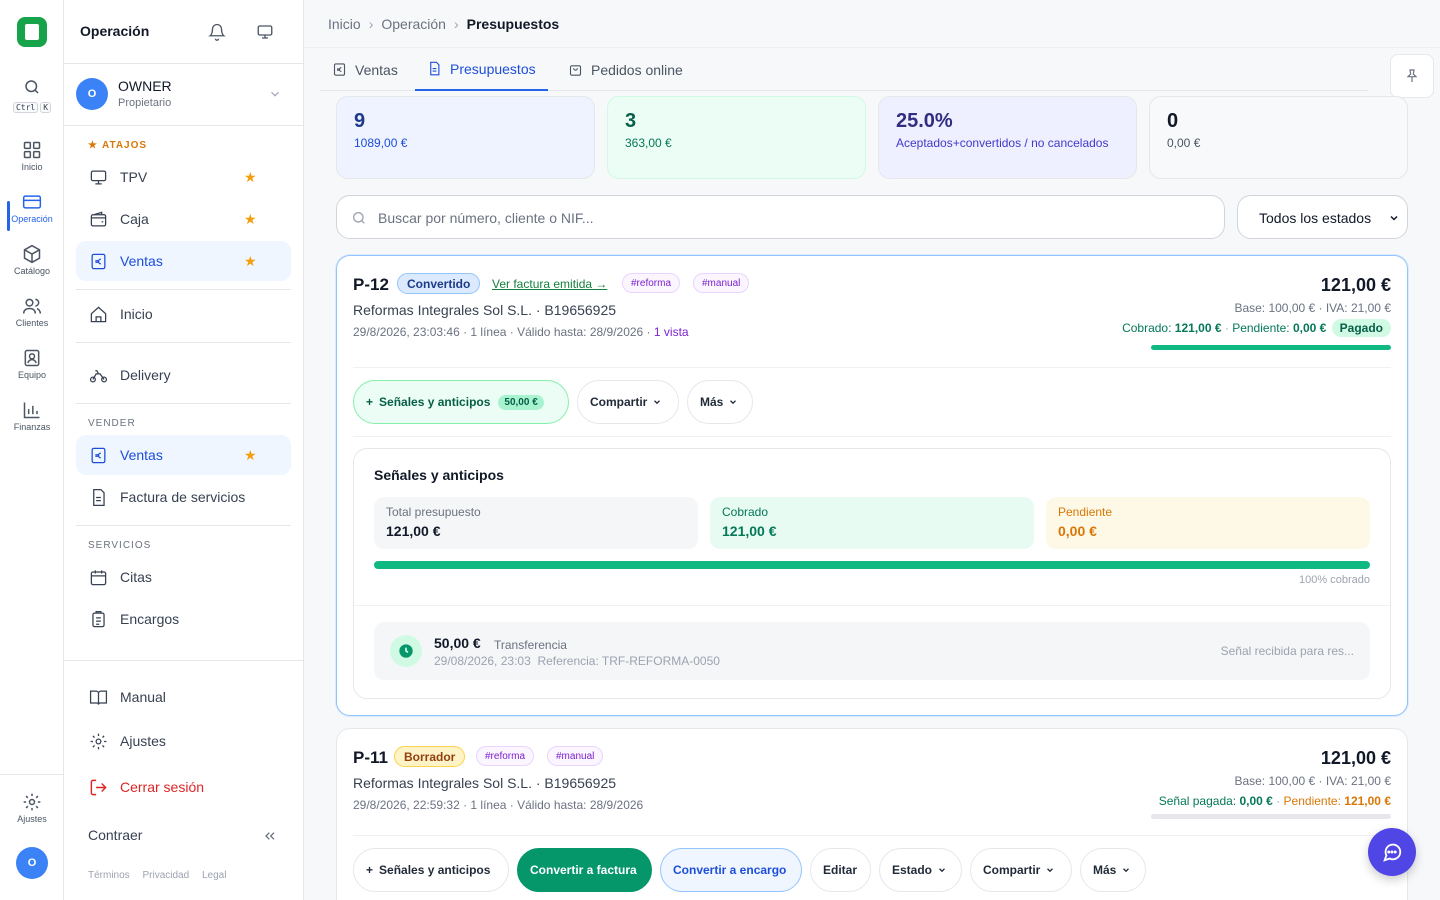 The image size is (1440, 900). I want to click on rail-label: Clientes, so click(32, 323).